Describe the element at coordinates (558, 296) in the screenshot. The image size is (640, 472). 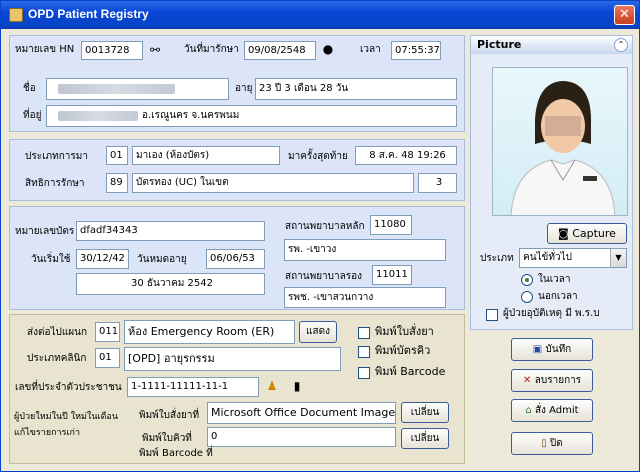
I see `out-hours-label: นอกเวลา` at that location.